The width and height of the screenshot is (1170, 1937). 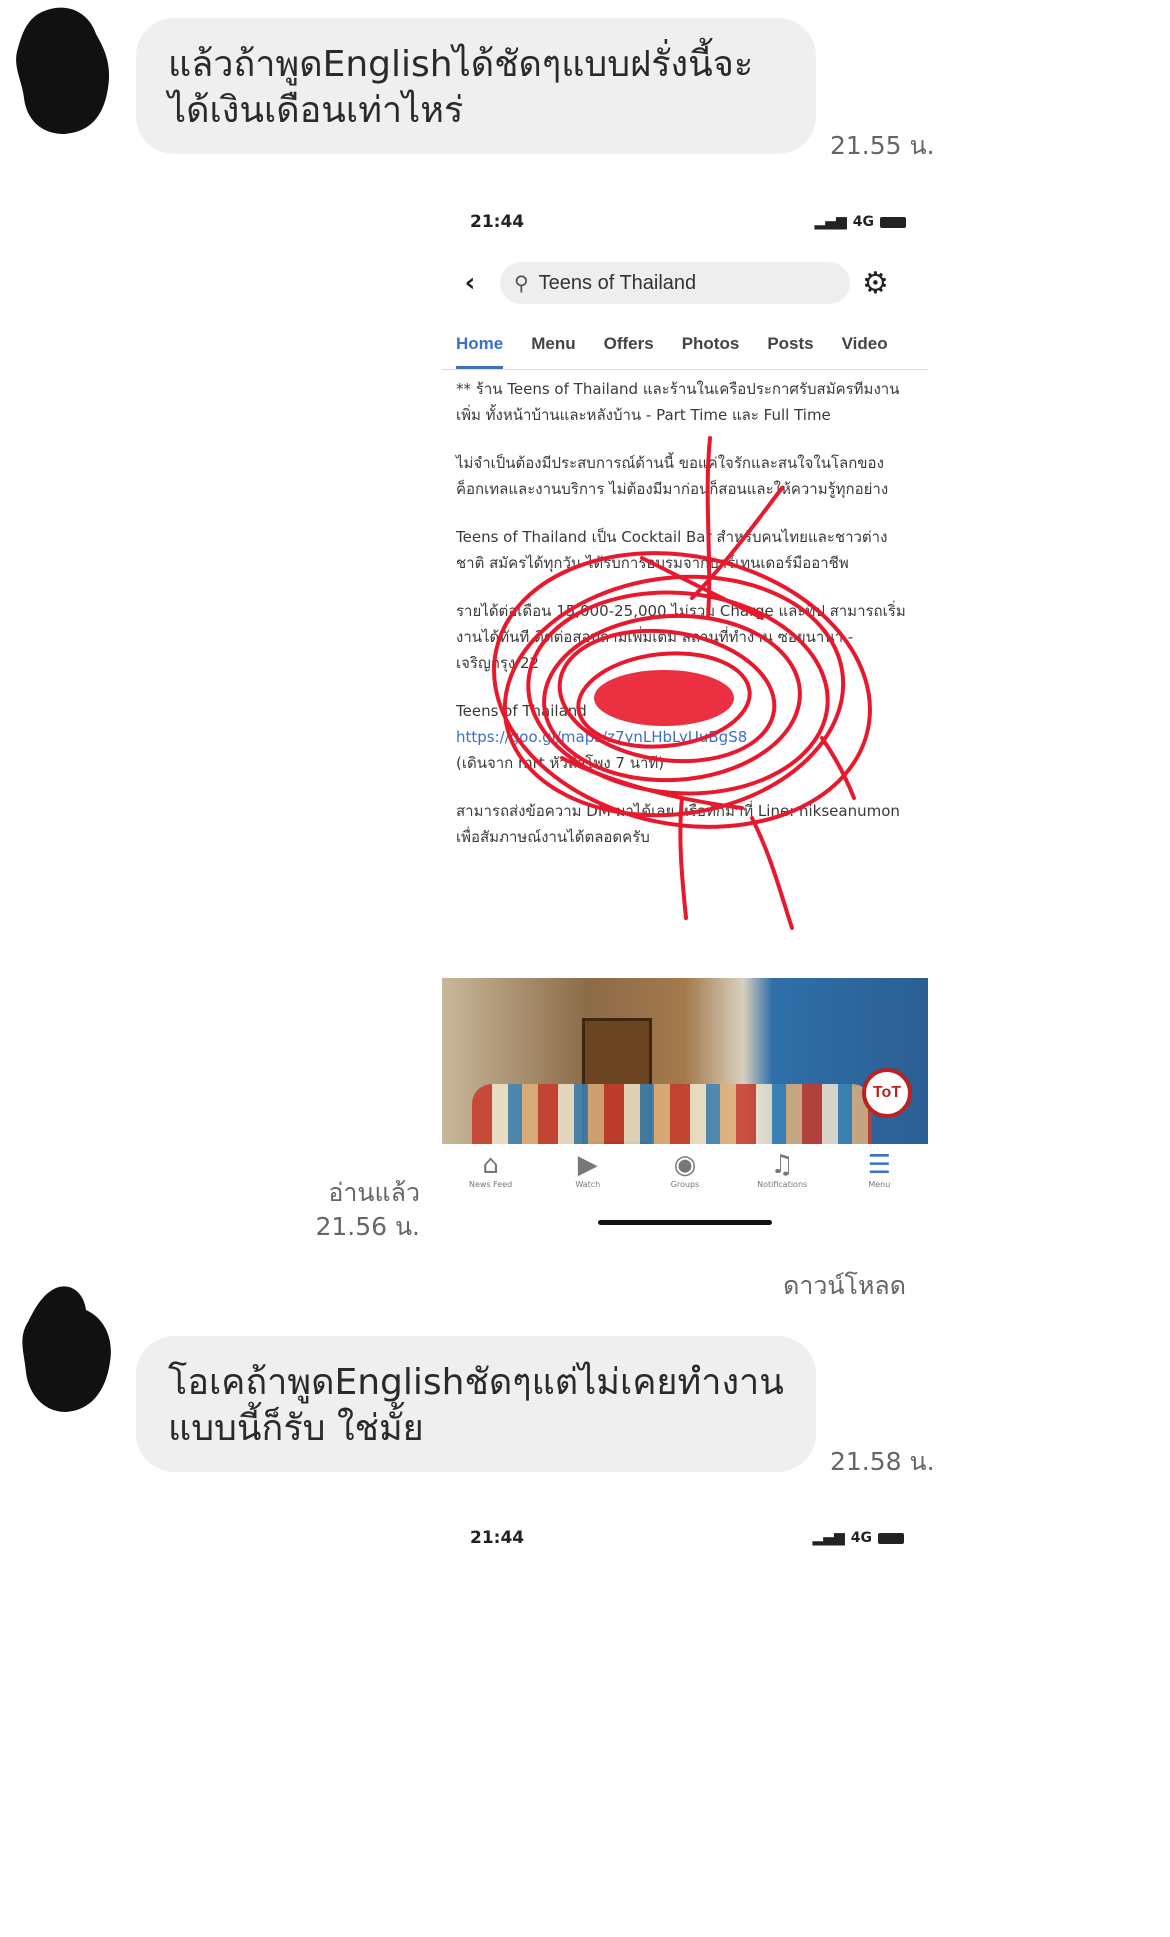 What do you see at coordinates (629, 344) in the screenshot?
I see `tab-offers: Offers` at bounding box center [629, 344].